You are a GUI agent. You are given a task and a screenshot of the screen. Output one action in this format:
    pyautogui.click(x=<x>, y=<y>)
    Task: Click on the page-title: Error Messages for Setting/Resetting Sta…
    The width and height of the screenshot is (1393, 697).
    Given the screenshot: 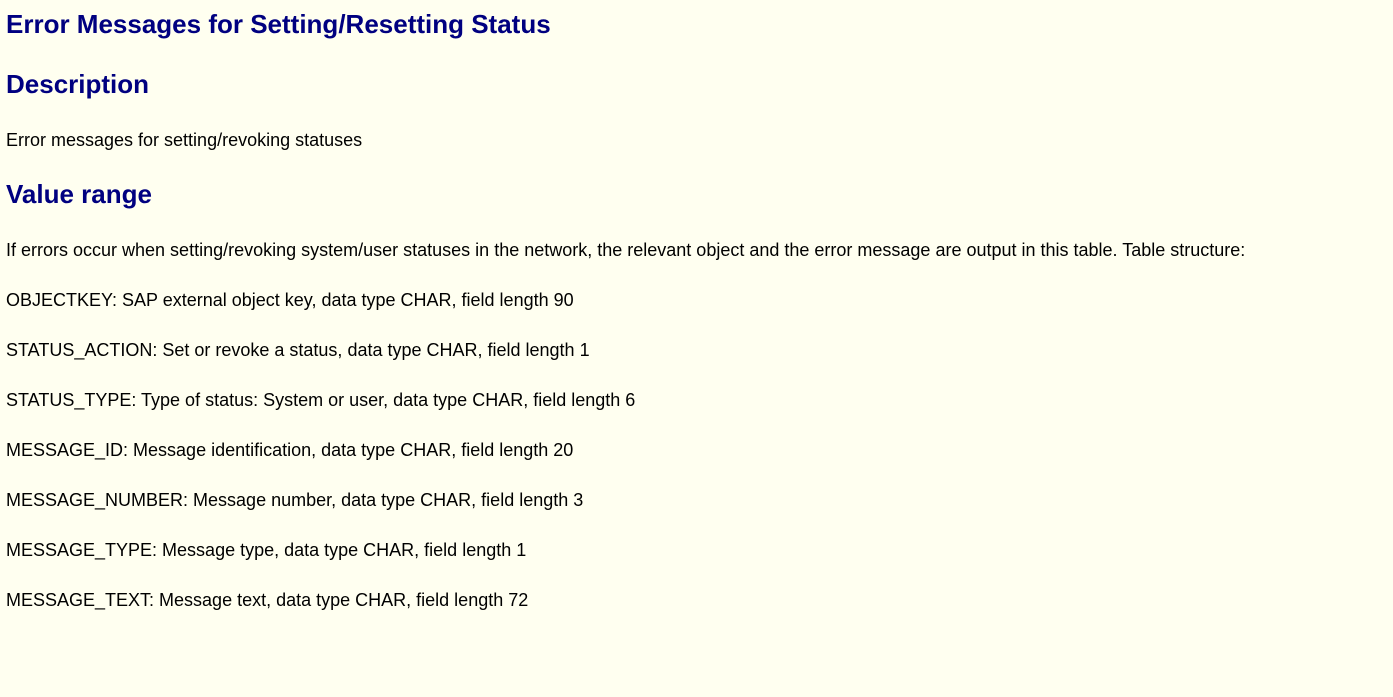 What is the action you would take?
    pyautogui.click(x=278, y=24)
    